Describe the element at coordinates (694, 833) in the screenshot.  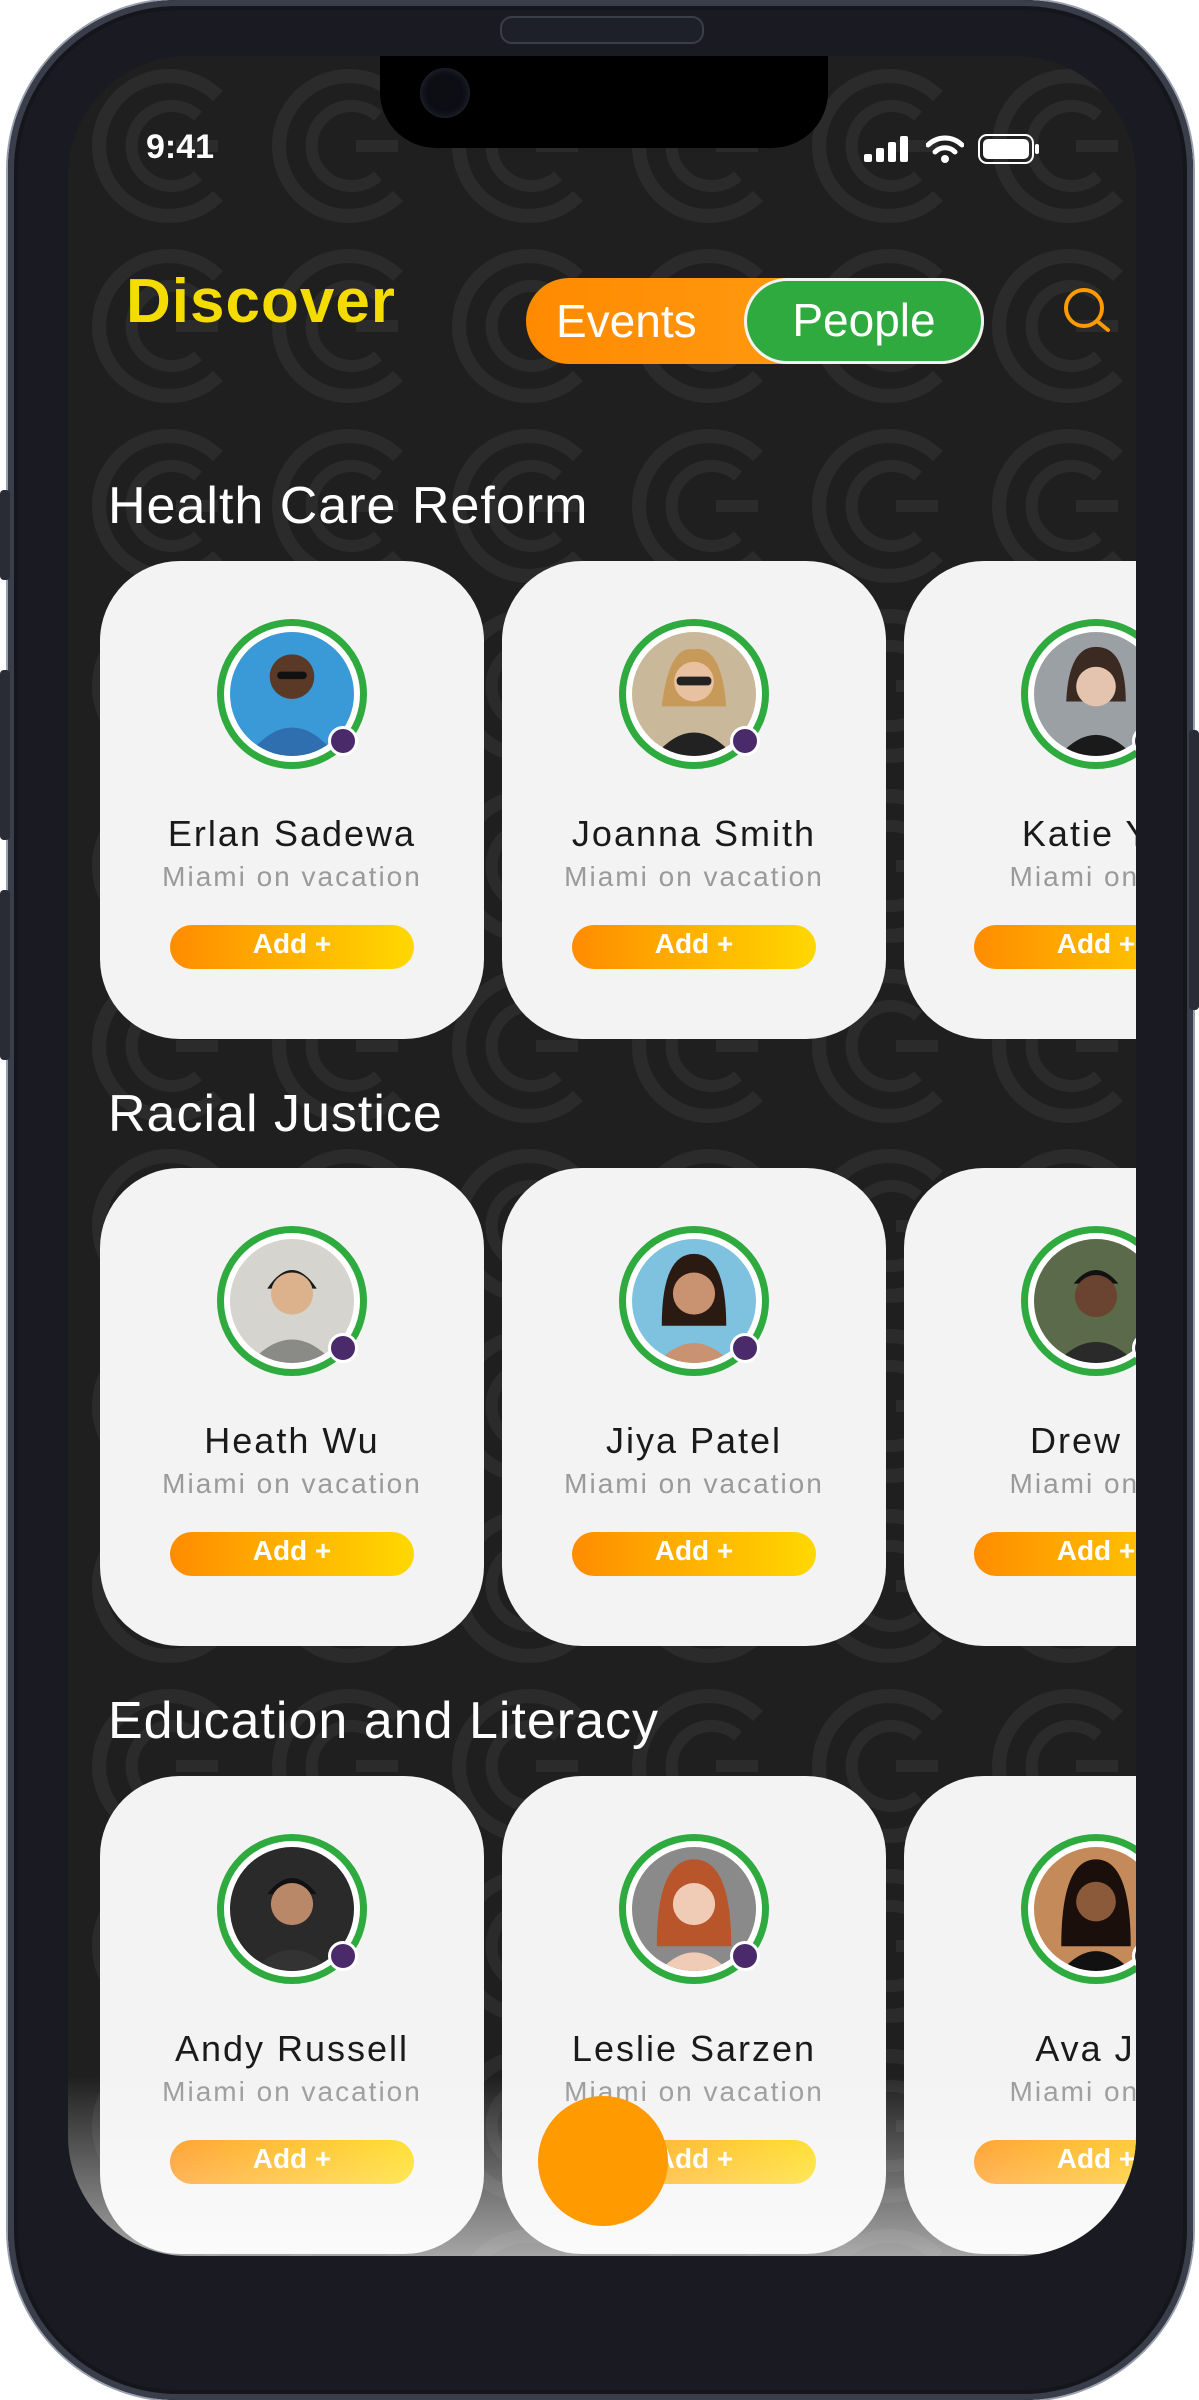
I see `person-name: Joanna Smith` at that location.